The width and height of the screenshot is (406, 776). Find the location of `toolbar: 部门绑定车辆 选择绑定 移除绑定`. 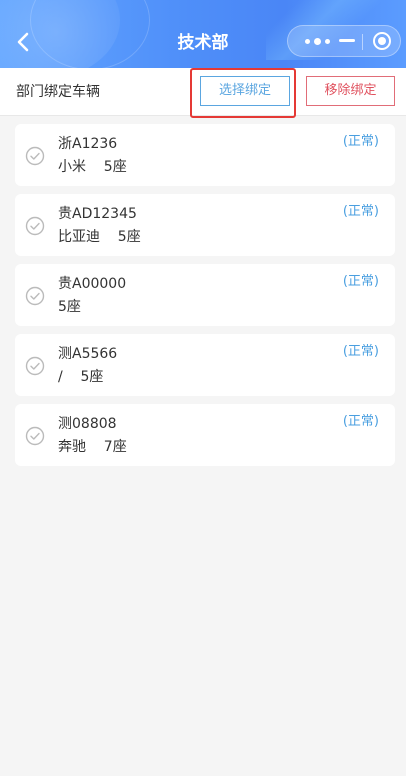

toolbar: 部门绑定车辆 选择绑定 移除绑定 is located at coordinates (203, 92).